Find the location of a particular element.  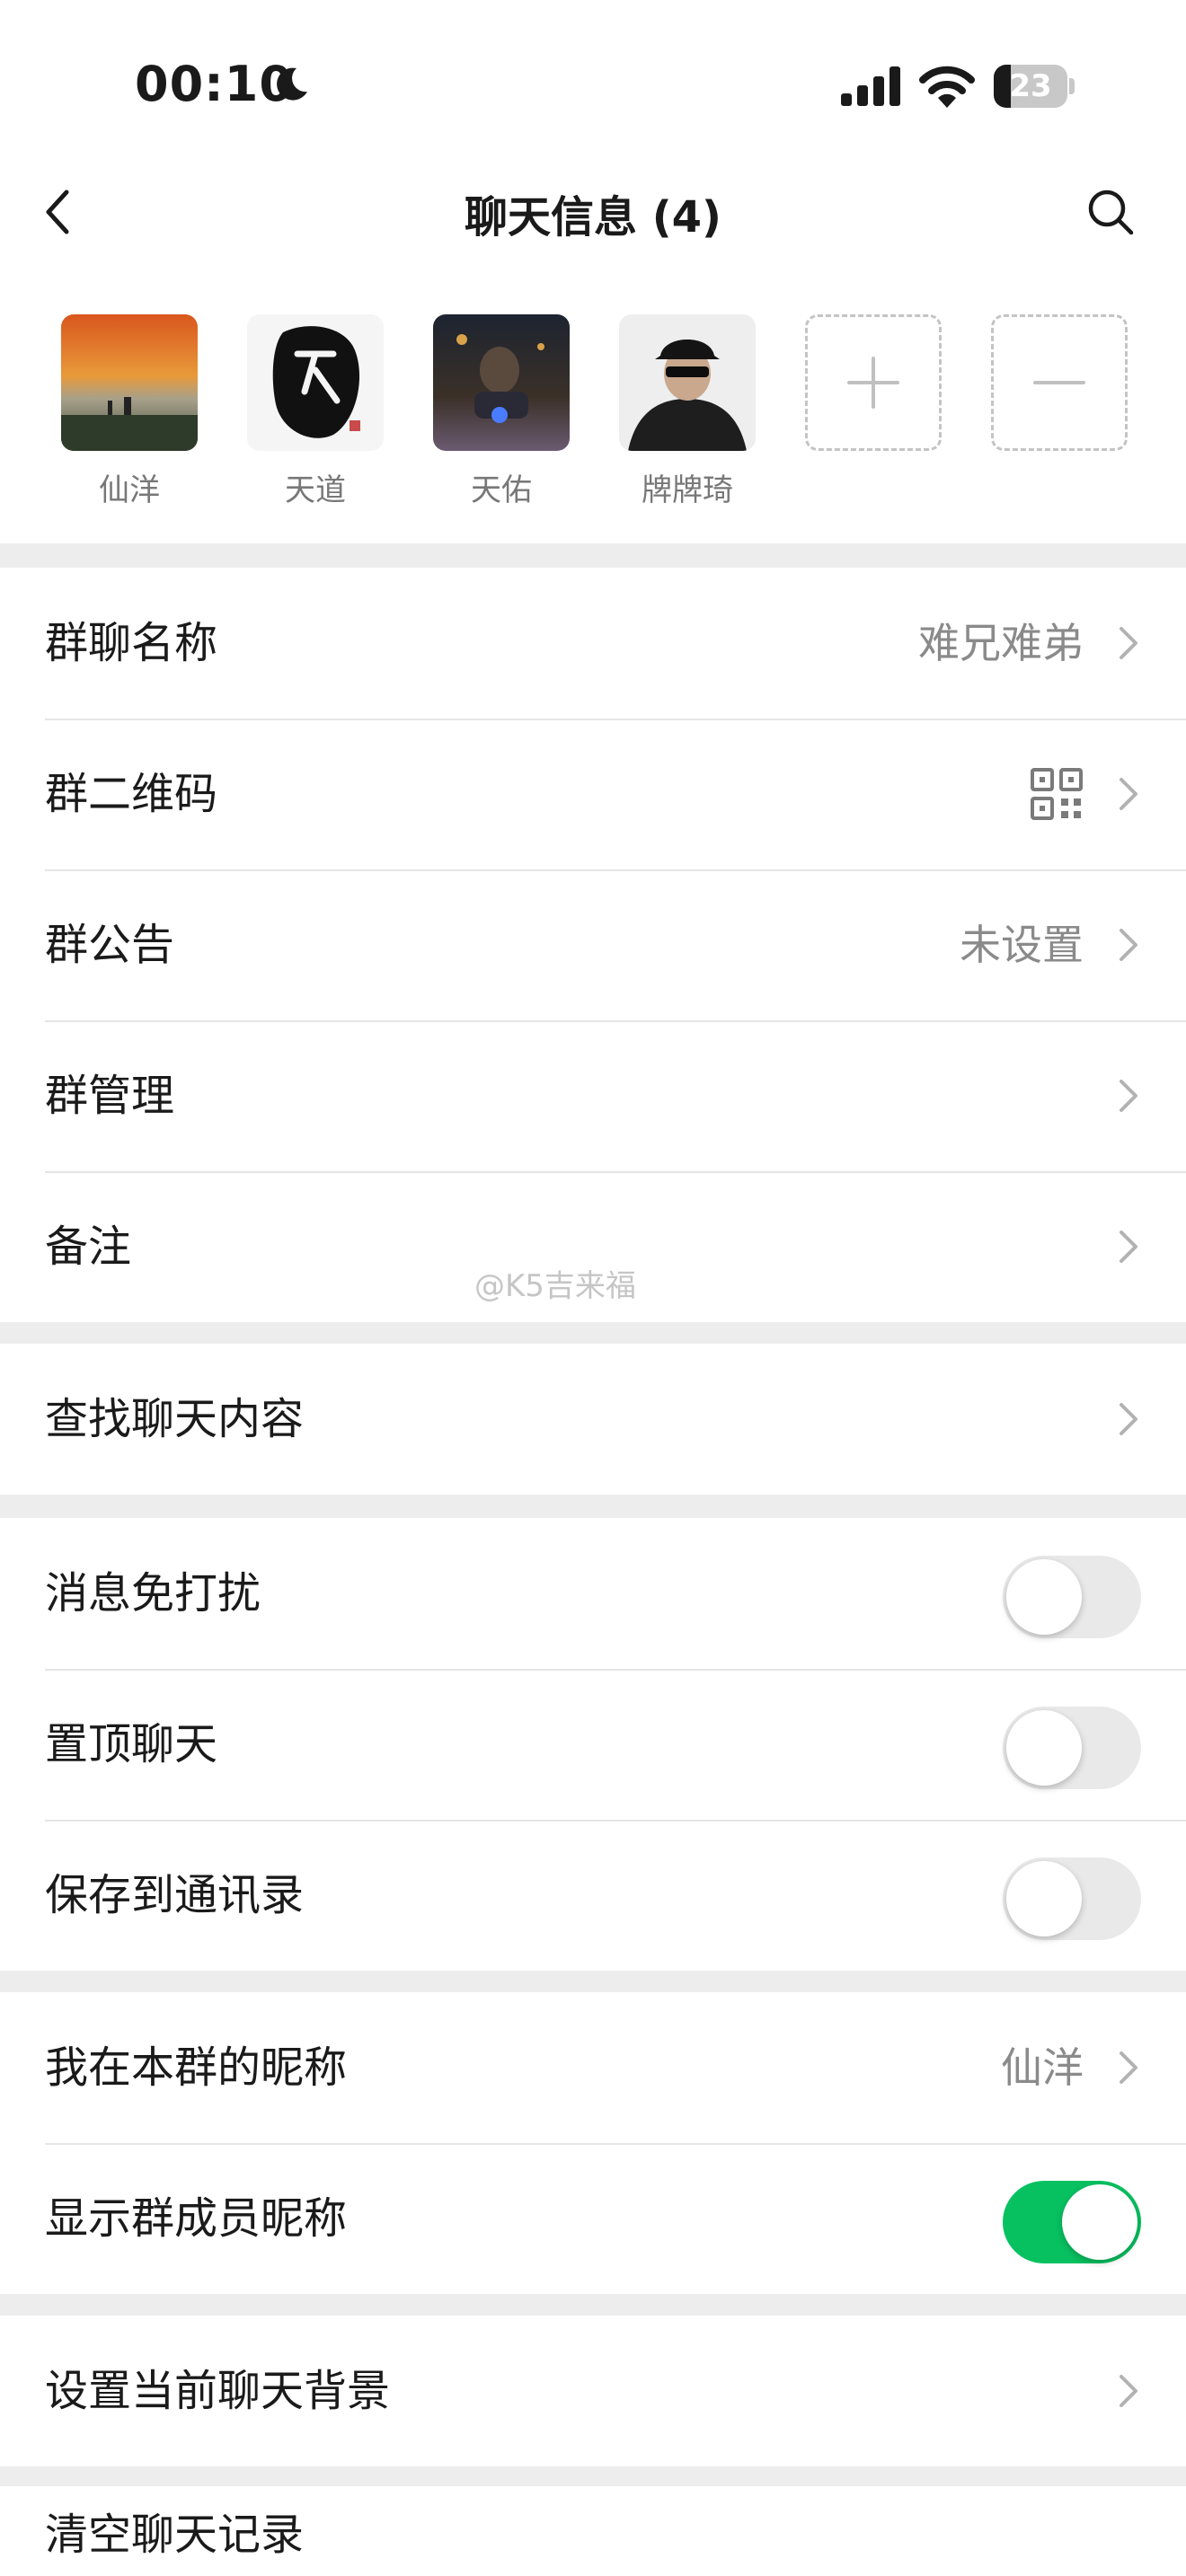

group-qrcode-label: 群二维码 is located at coordinates (131, 794).